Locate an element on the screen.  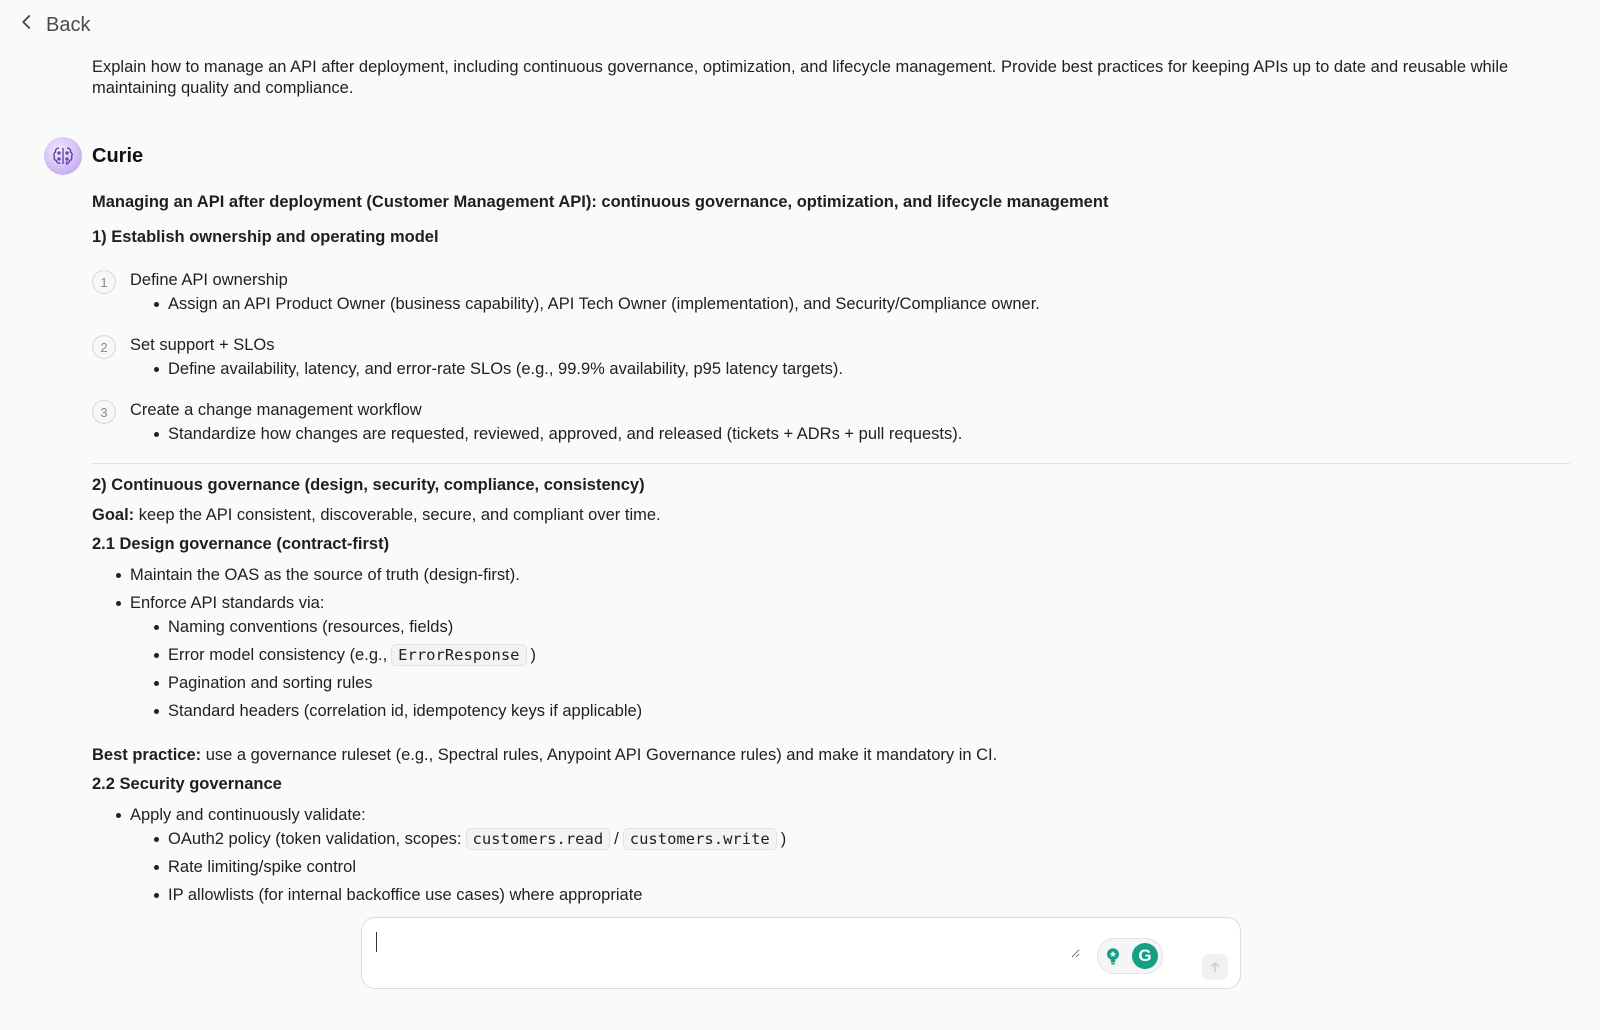
list-item: Pagination and sorting rules is located at coordinates (850, 683).